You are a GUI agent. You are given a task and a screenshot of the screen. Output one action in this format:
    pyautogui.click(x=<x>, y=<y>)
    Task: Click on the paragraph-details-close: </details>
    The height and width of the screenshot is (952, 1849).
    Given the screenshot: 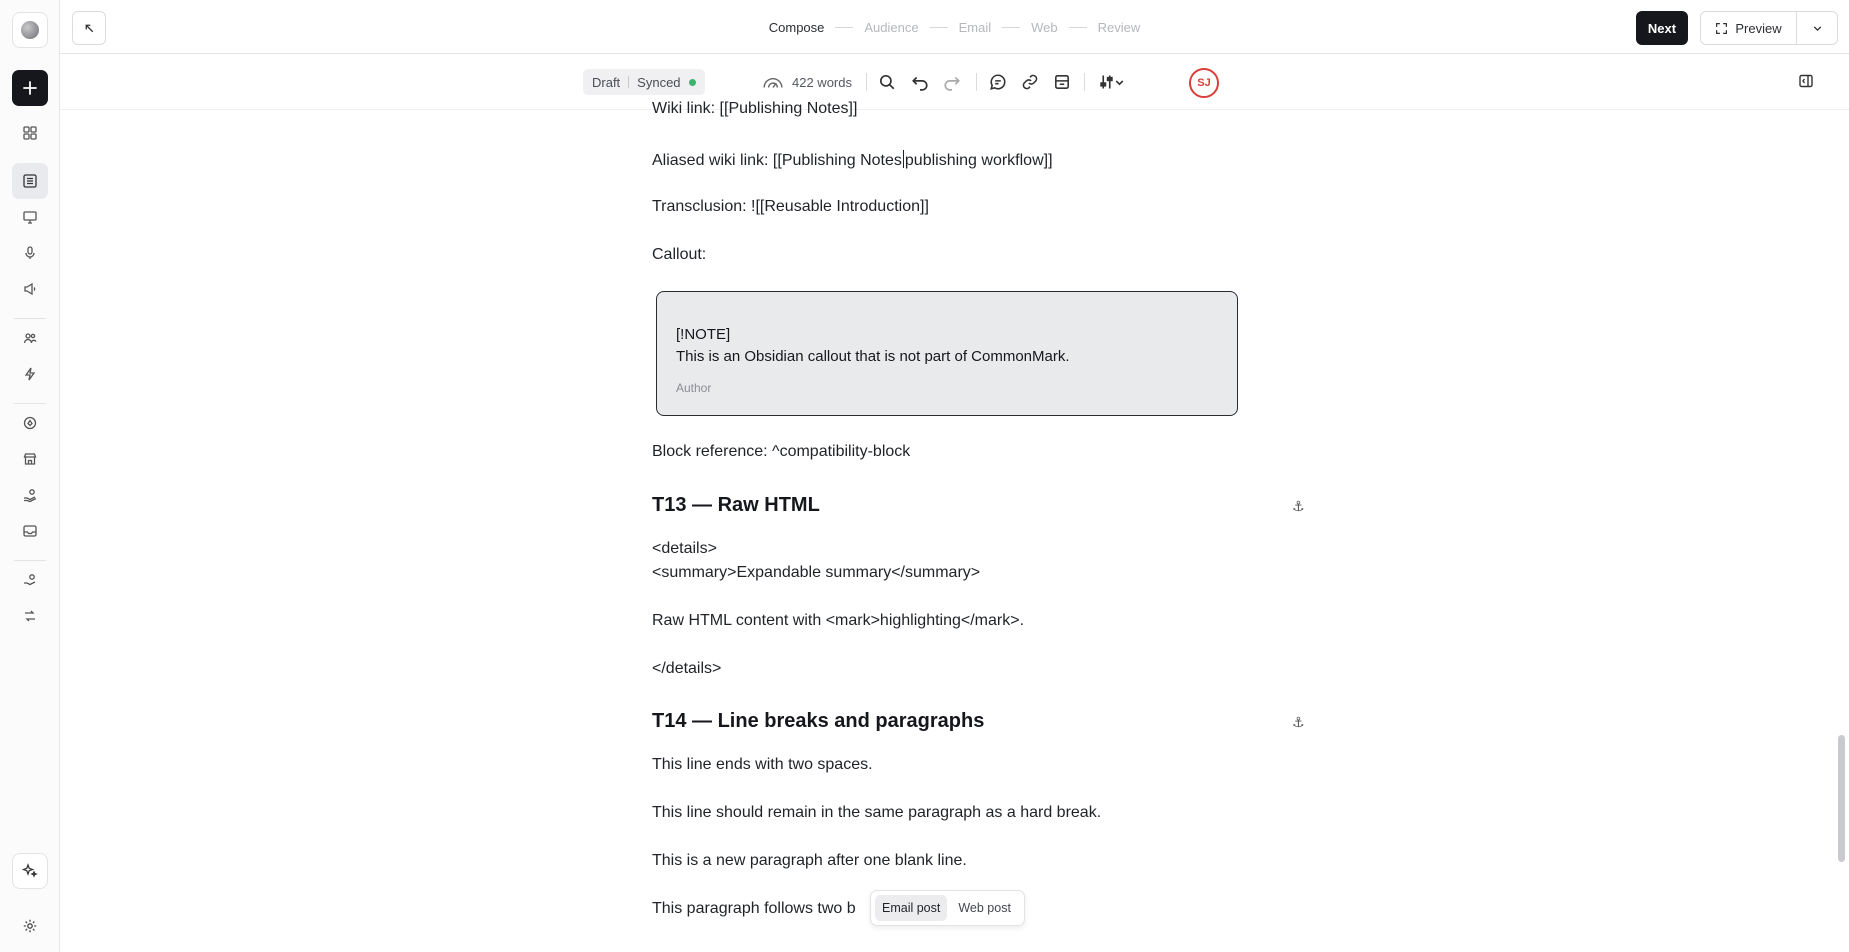 What is the action you would take?
    pyautogui.click(x=687, y=668)
    